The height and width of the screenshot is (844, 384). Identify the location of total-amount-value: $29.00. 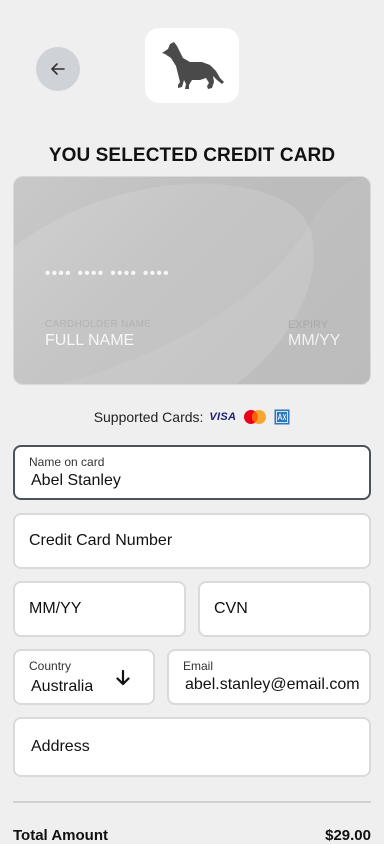
(348, 835).